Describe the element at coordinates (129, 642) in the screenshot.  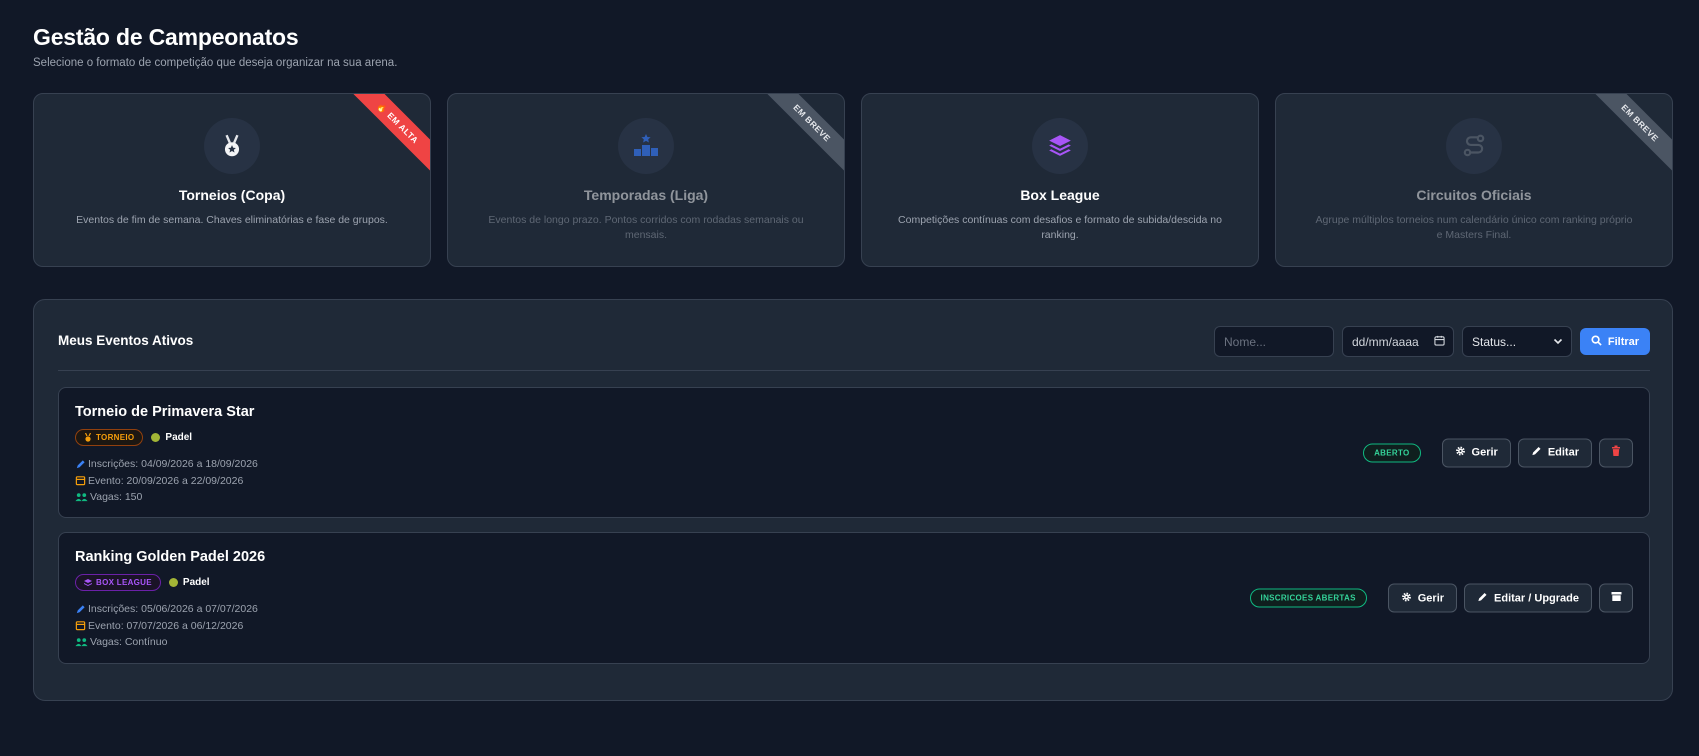
I see `slots: Vagas: Contínuo` at that location.